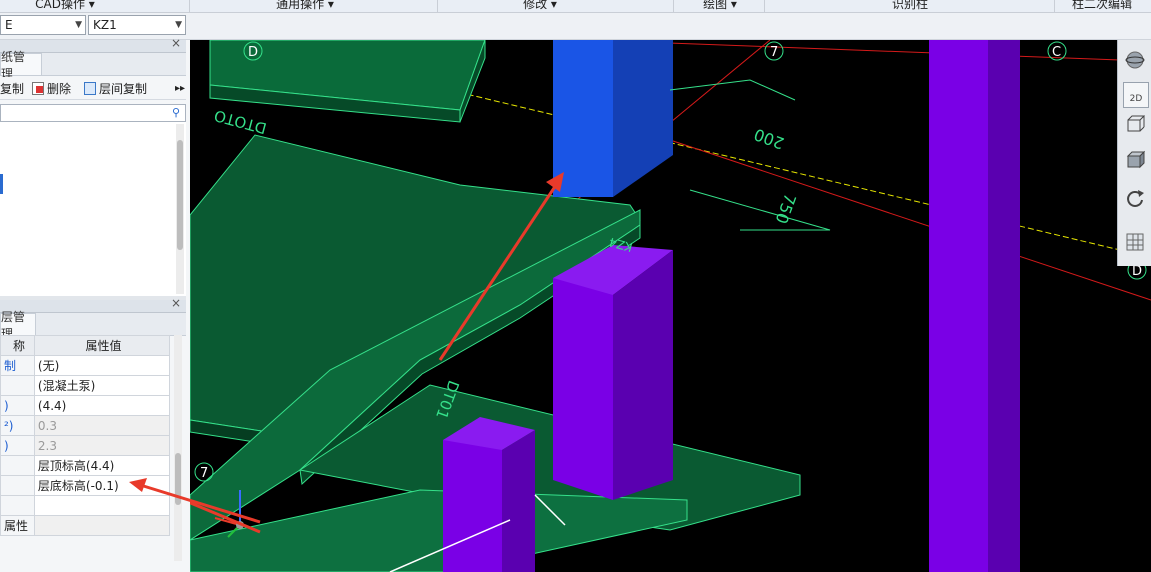 Image resolution: width=1151 pixels, height=572 pixels. I want to click on axis-line, so click(910, 220).